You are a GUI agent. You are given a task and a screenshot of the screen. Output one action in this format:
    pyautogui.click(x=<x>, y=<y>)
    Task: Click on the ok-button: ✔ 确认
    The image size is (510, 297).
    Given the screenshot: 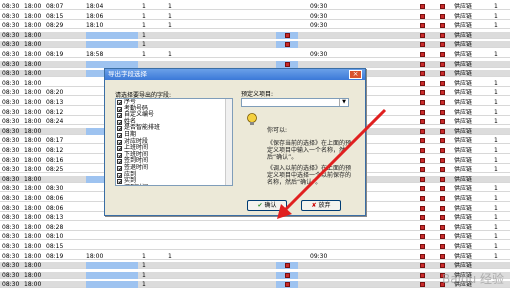 What is the action you would take?
    pyautogui.click(x=267, y=205)
    